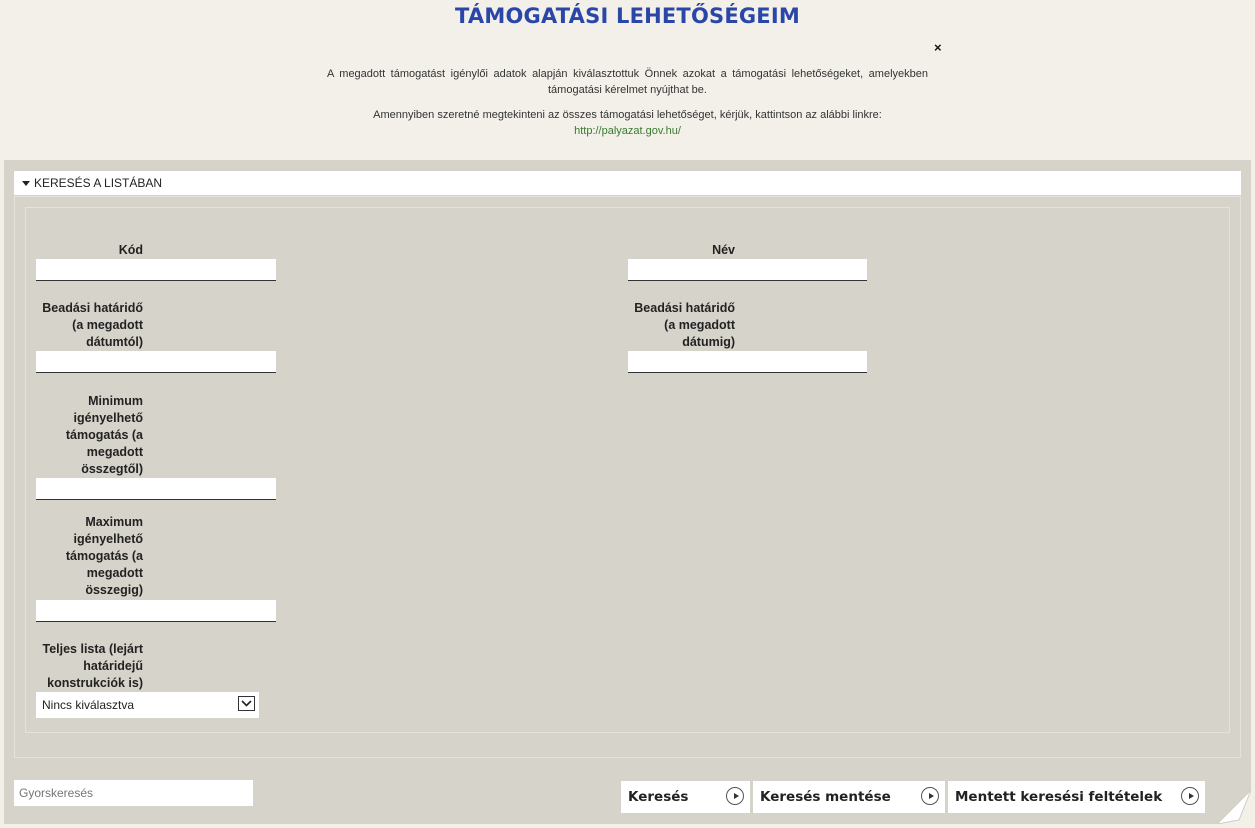  Describe the element at coordinates (1234, 807) in the screenshot. I see `page-curl-icon` at that location.